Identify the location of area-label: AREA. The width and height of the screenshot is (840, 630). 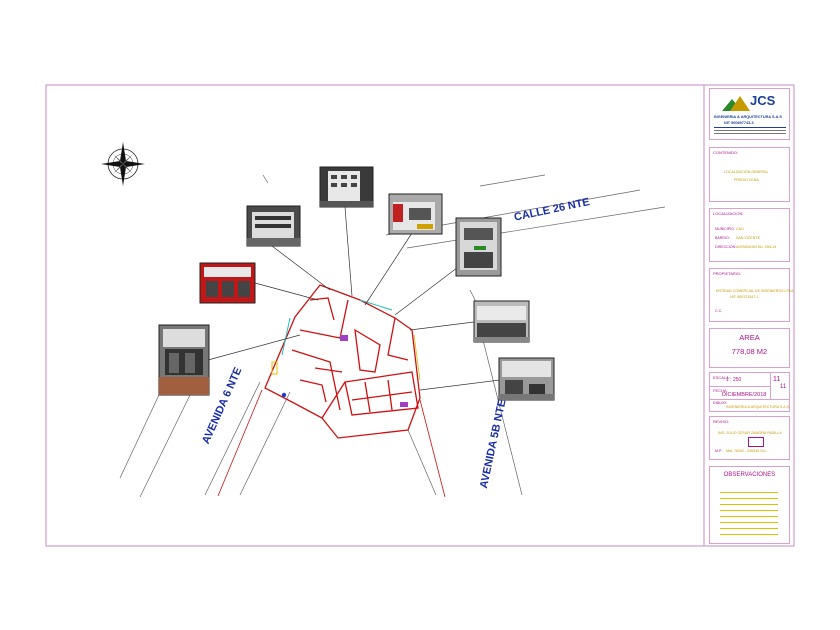
(749, 337).